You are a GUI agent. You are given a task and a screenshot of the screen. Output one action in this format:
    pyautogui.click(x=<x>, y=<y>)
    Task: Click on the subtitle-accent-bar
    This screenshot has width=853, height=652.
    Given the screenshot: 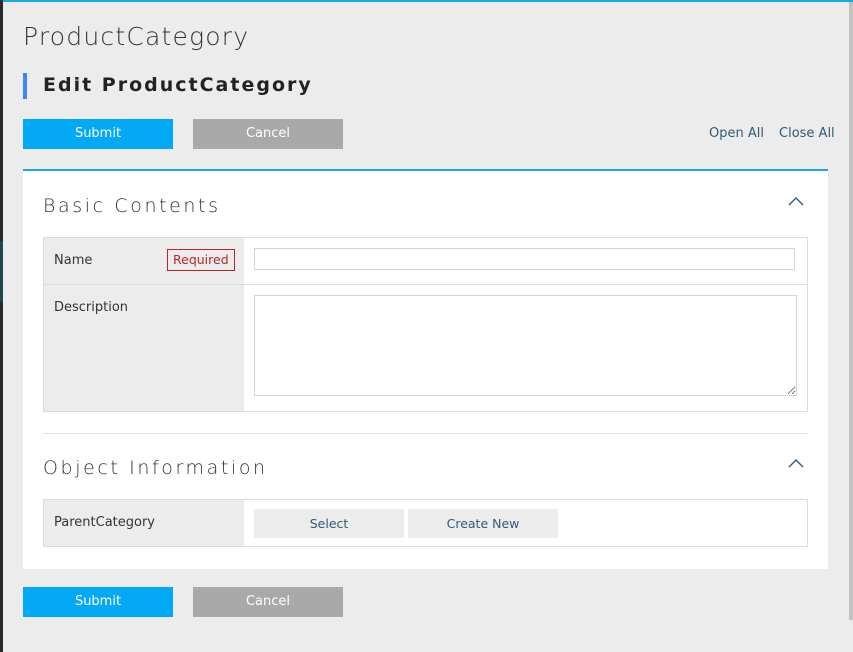 What is the action you would take?
    pyautogui.click(x=25, y=86)
    